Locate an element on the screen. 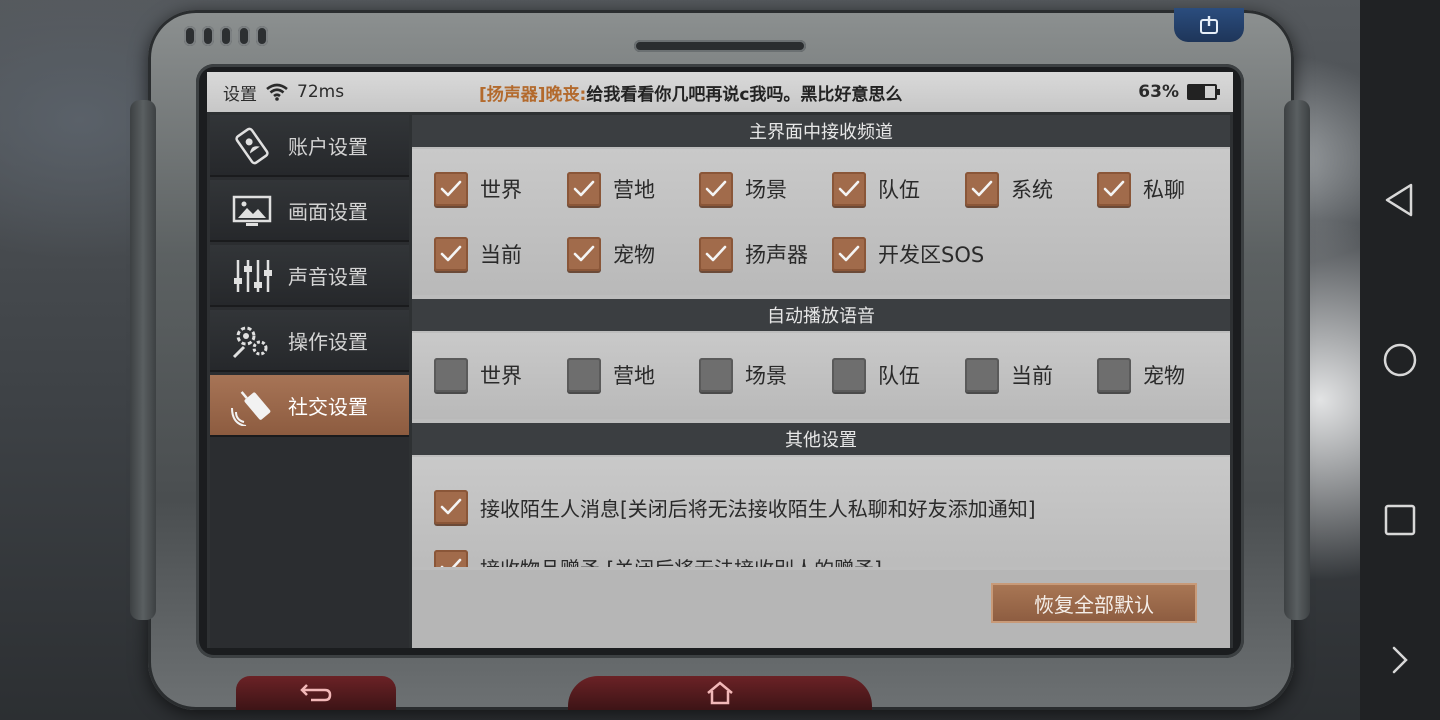 The width and height of the screenshot is (1440, 720). status-bar: 设置 72ms [扬声器]晚丧:给我看看你几吧再说c我吗。黑比好意思么 63% is located at coordinates (720, 92).